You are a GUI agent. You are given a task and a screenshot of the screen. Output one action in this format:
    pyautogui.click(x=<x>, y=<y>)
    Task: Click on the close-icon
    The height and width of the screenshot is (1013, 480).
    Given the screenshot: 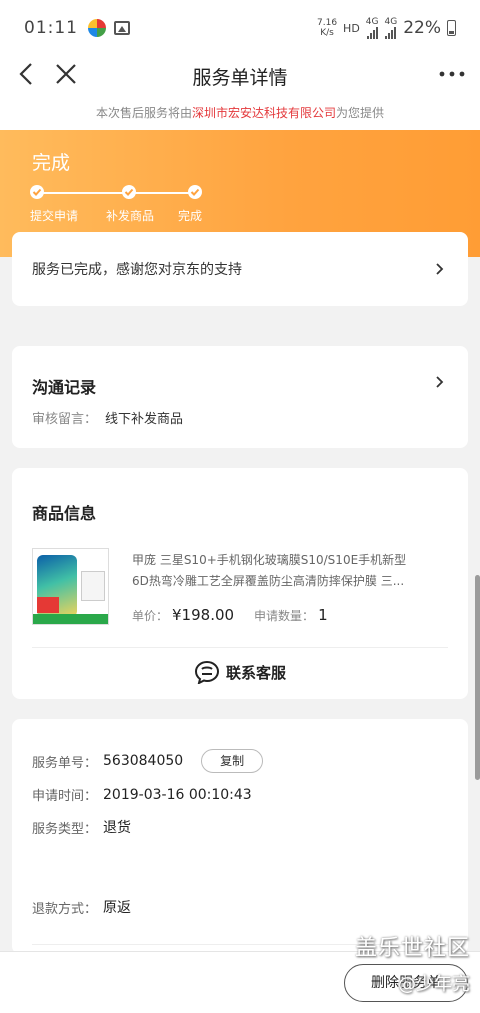 What is the action you would take?
    pyautogui.click(x=66, y=74)
    